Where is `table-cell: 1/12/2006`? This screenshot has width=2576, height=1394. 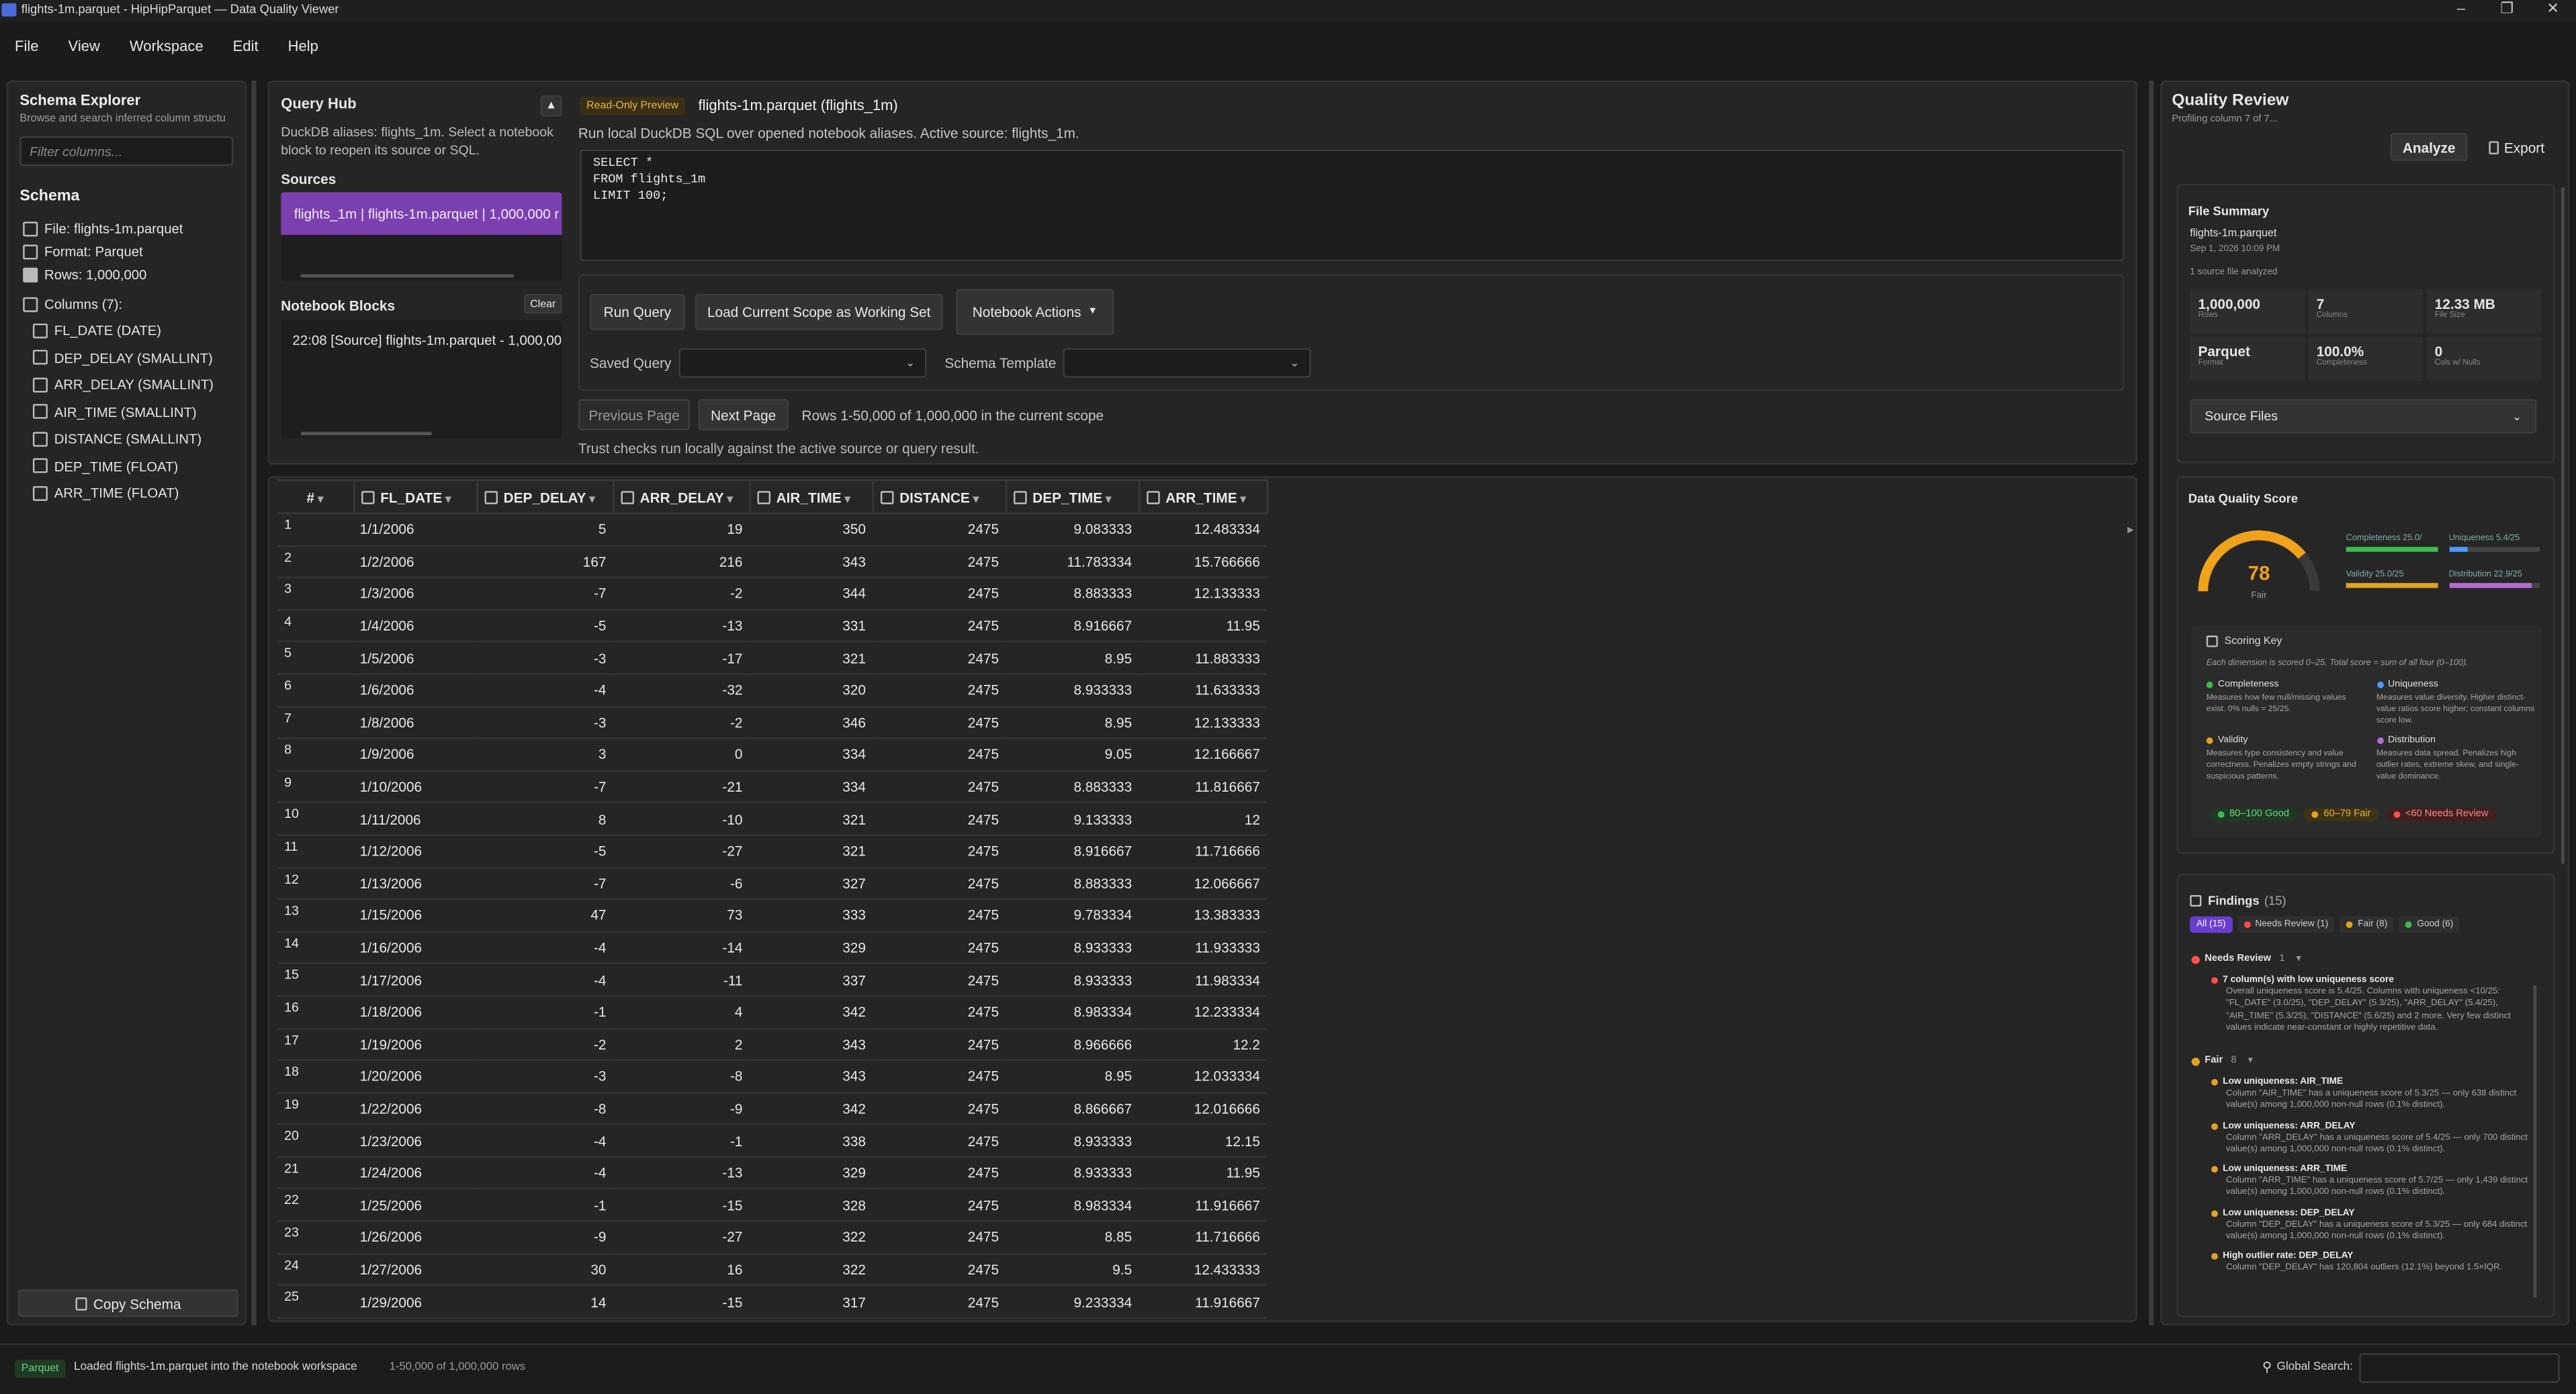 table-cell: 1/12/2006 is located at coordinates (415, 851).